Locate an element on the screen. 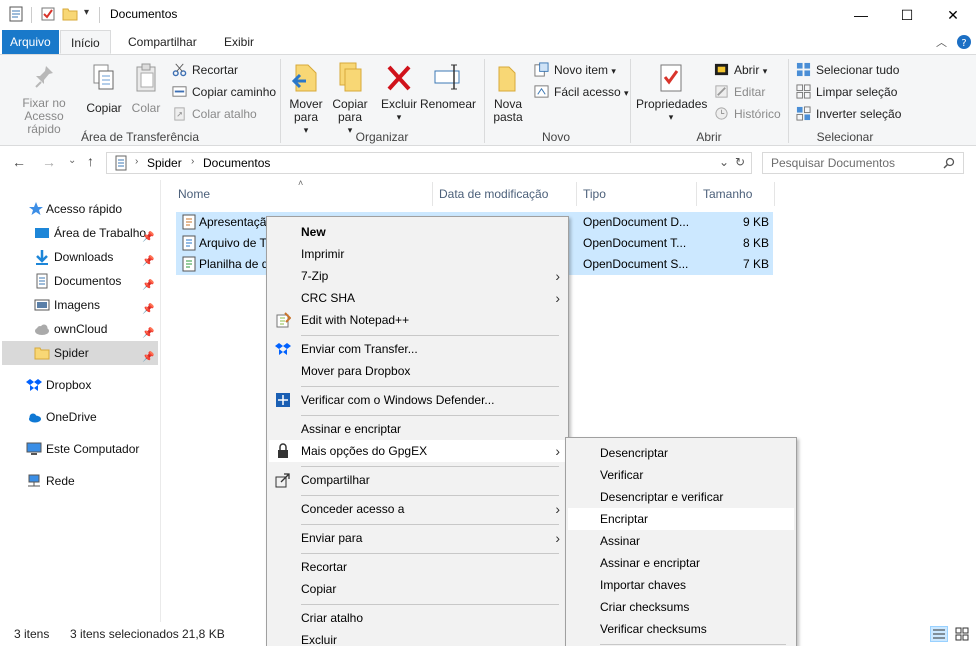 The width and height of the screenshot is (976, 646). menu-item-create-shortcut: Criar atalho is located at coordinates (417, 618).